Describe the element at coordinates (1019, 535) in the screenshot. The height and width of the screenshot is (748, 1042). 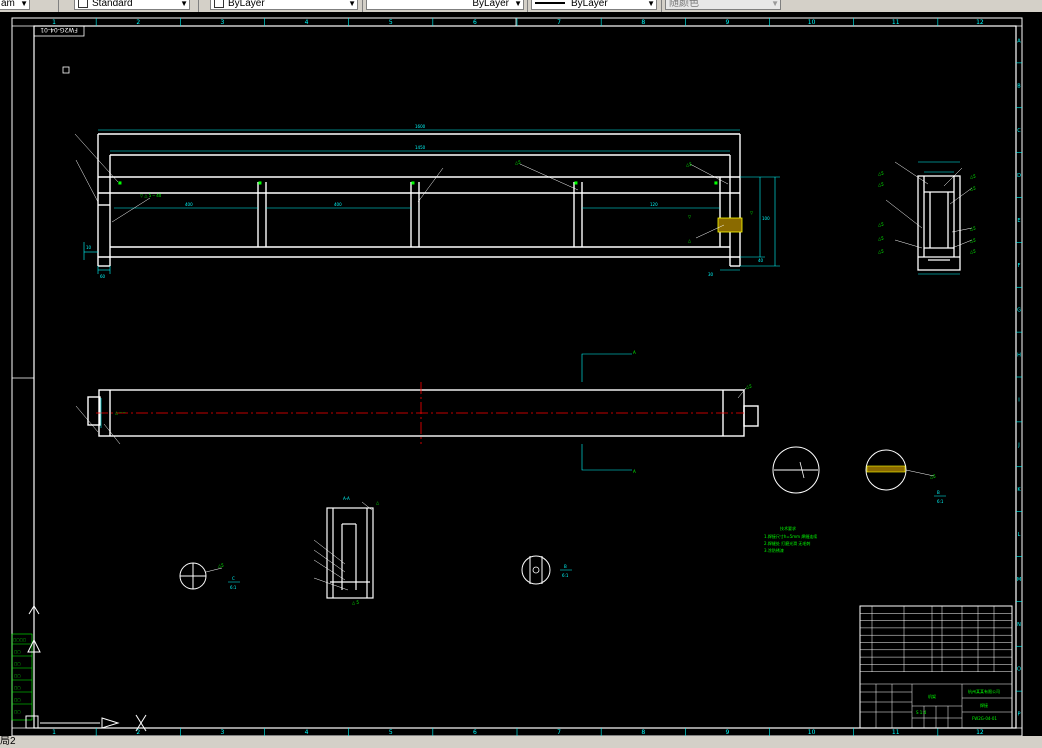
I see `zone-row-label: L` at that location.